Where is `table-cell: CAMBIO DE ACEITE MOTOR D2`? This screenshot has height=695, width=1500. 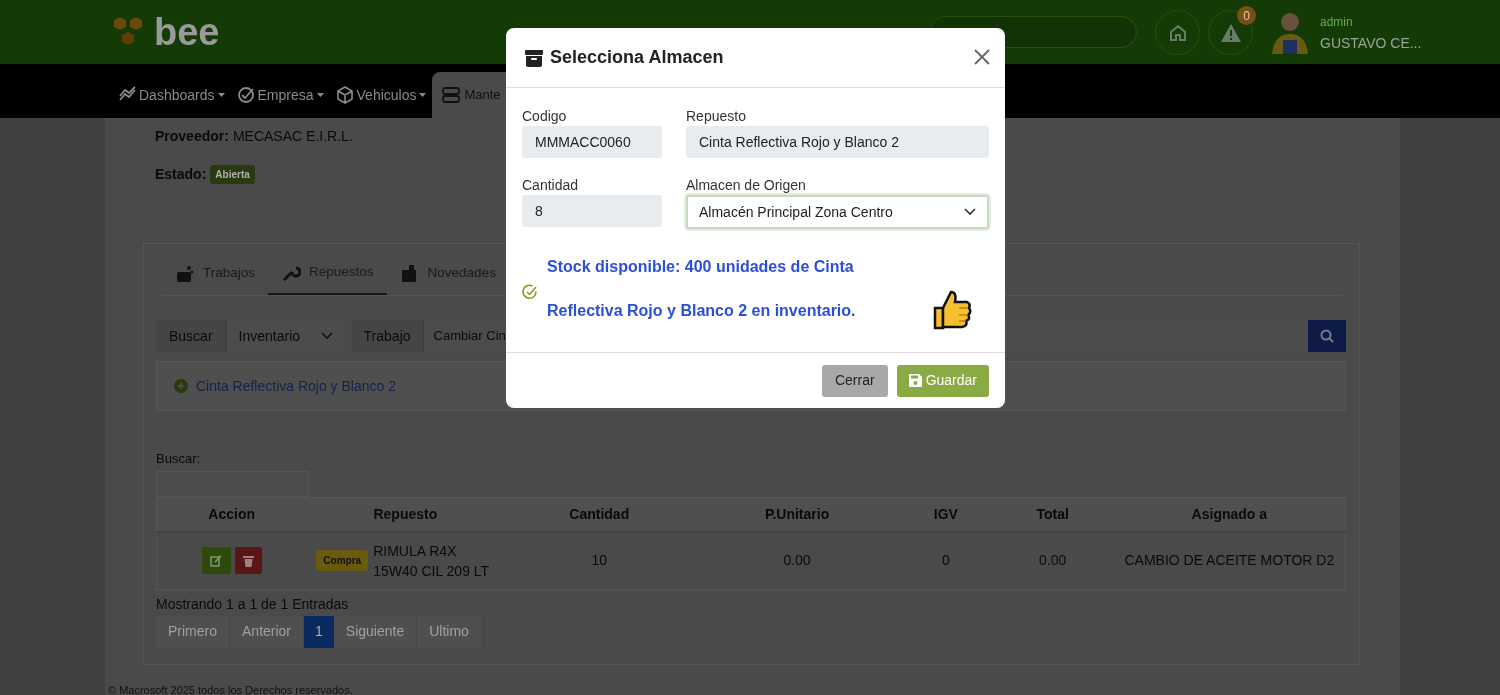
table-cell: CAMBIO DE ACEITE MOTOR D2 is located at coordinates (1229, 560).